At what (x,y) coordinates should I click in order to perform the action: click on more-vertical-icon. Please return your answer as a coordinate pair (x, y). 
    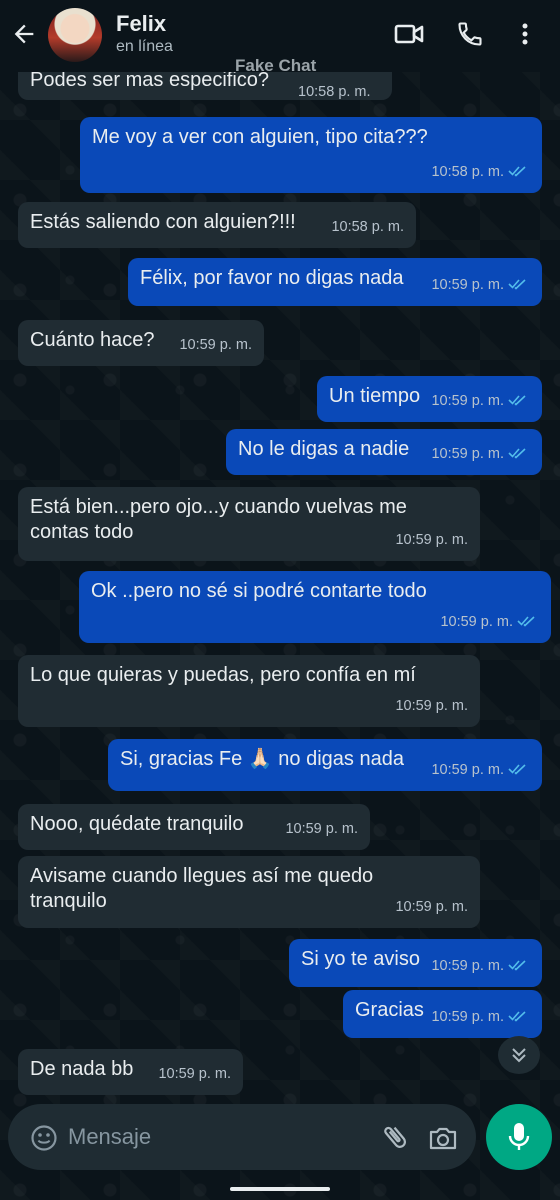
    Looking at the image, I should click on (525, 34).